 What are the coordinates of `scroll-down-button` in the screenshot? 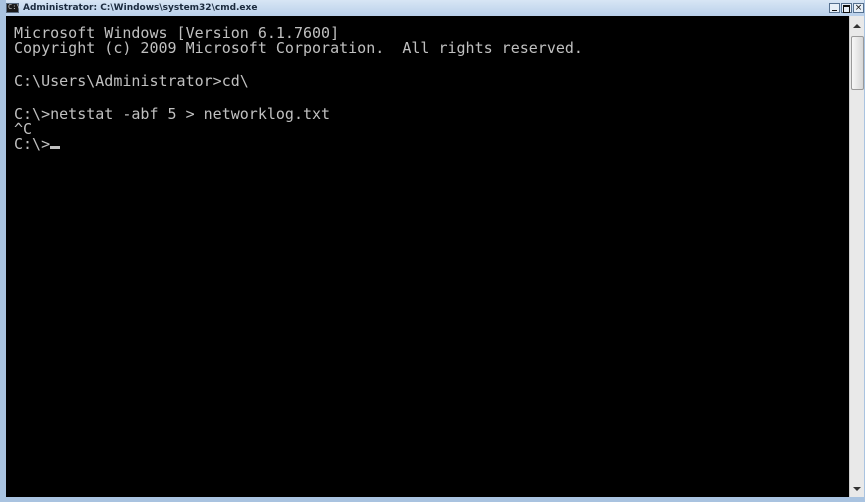 It's located at (857, 489).